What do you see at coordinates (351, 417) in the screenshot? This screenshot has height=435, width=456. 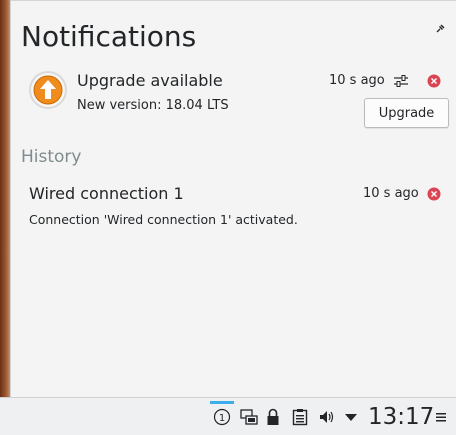 I see `expand-tray-icon` at bounding box center [351, 417].